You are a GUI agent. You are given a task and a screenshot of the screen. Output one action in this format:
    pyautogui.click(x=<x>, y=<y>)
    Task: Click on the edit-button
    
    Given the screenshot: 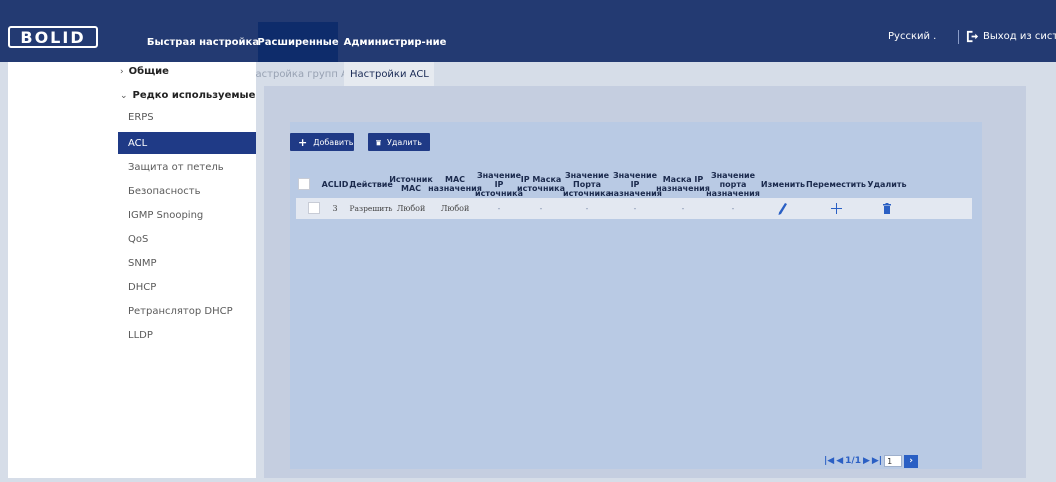 What is the action you would take?
    pyautogui.click(x=783, y=208)
    